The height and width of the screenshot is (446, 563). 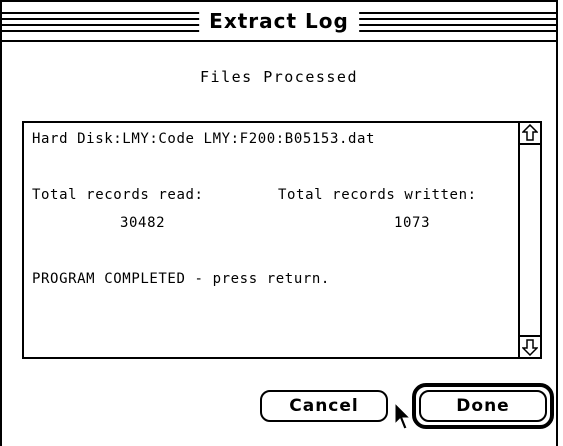 I want to click on files-processed-heading: Files Processed, so click(x=279, y=77).